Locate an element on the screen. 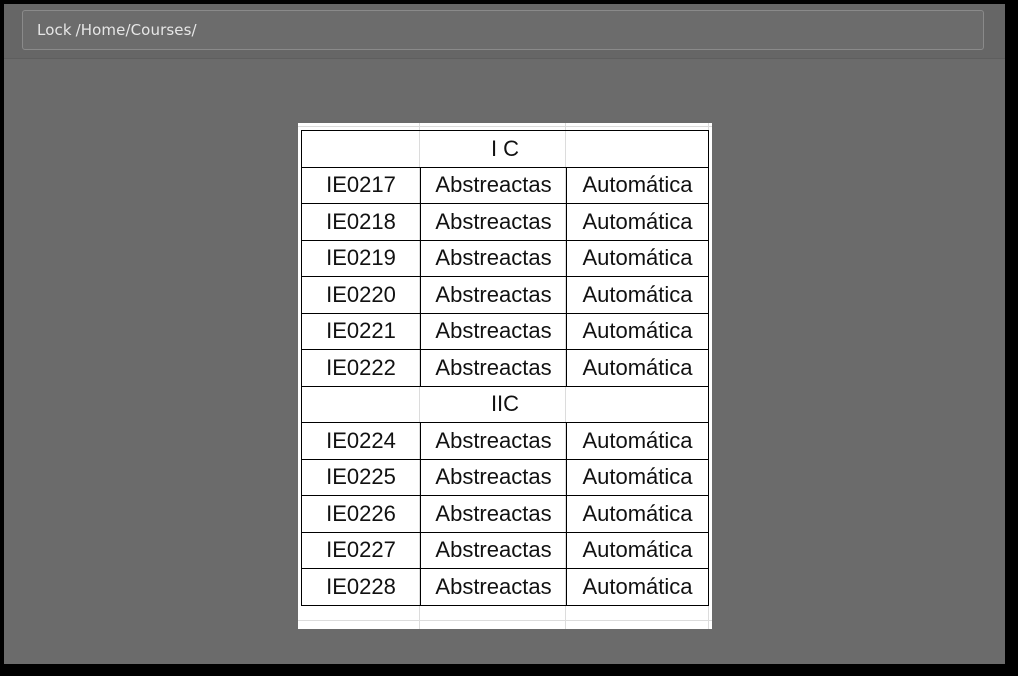  table-row: IE0228 Abstreactas Automática is located at coordinates (505, 587).